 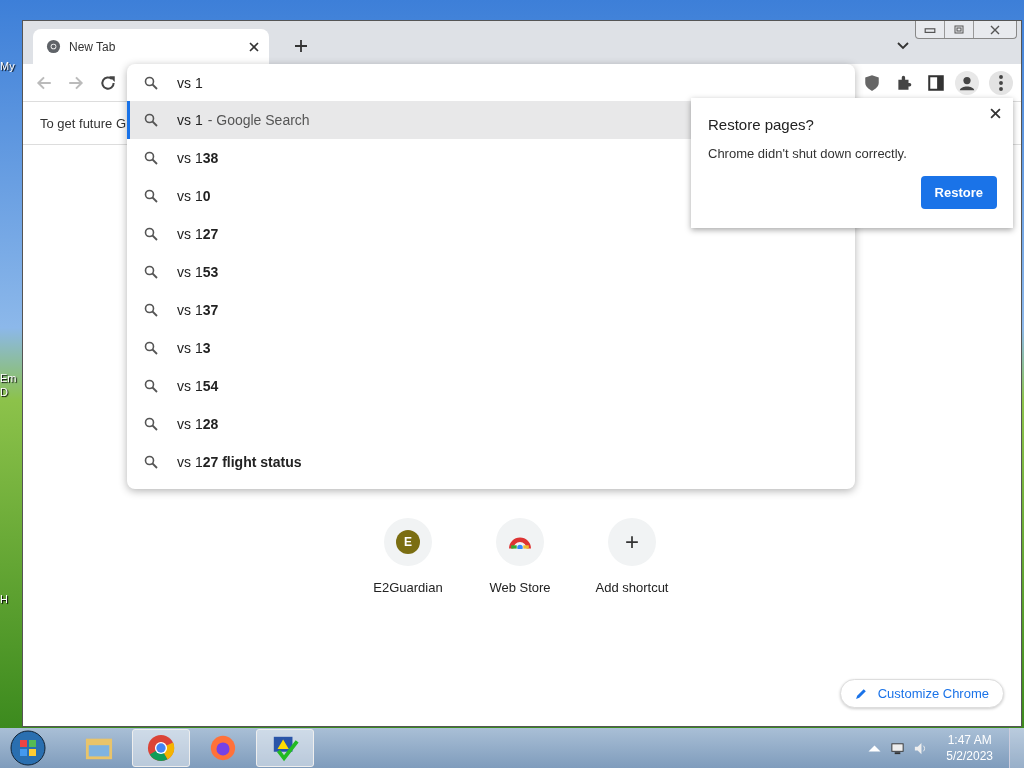 I want to click on puzzle-piece-icon, so click(x=904, y=82).